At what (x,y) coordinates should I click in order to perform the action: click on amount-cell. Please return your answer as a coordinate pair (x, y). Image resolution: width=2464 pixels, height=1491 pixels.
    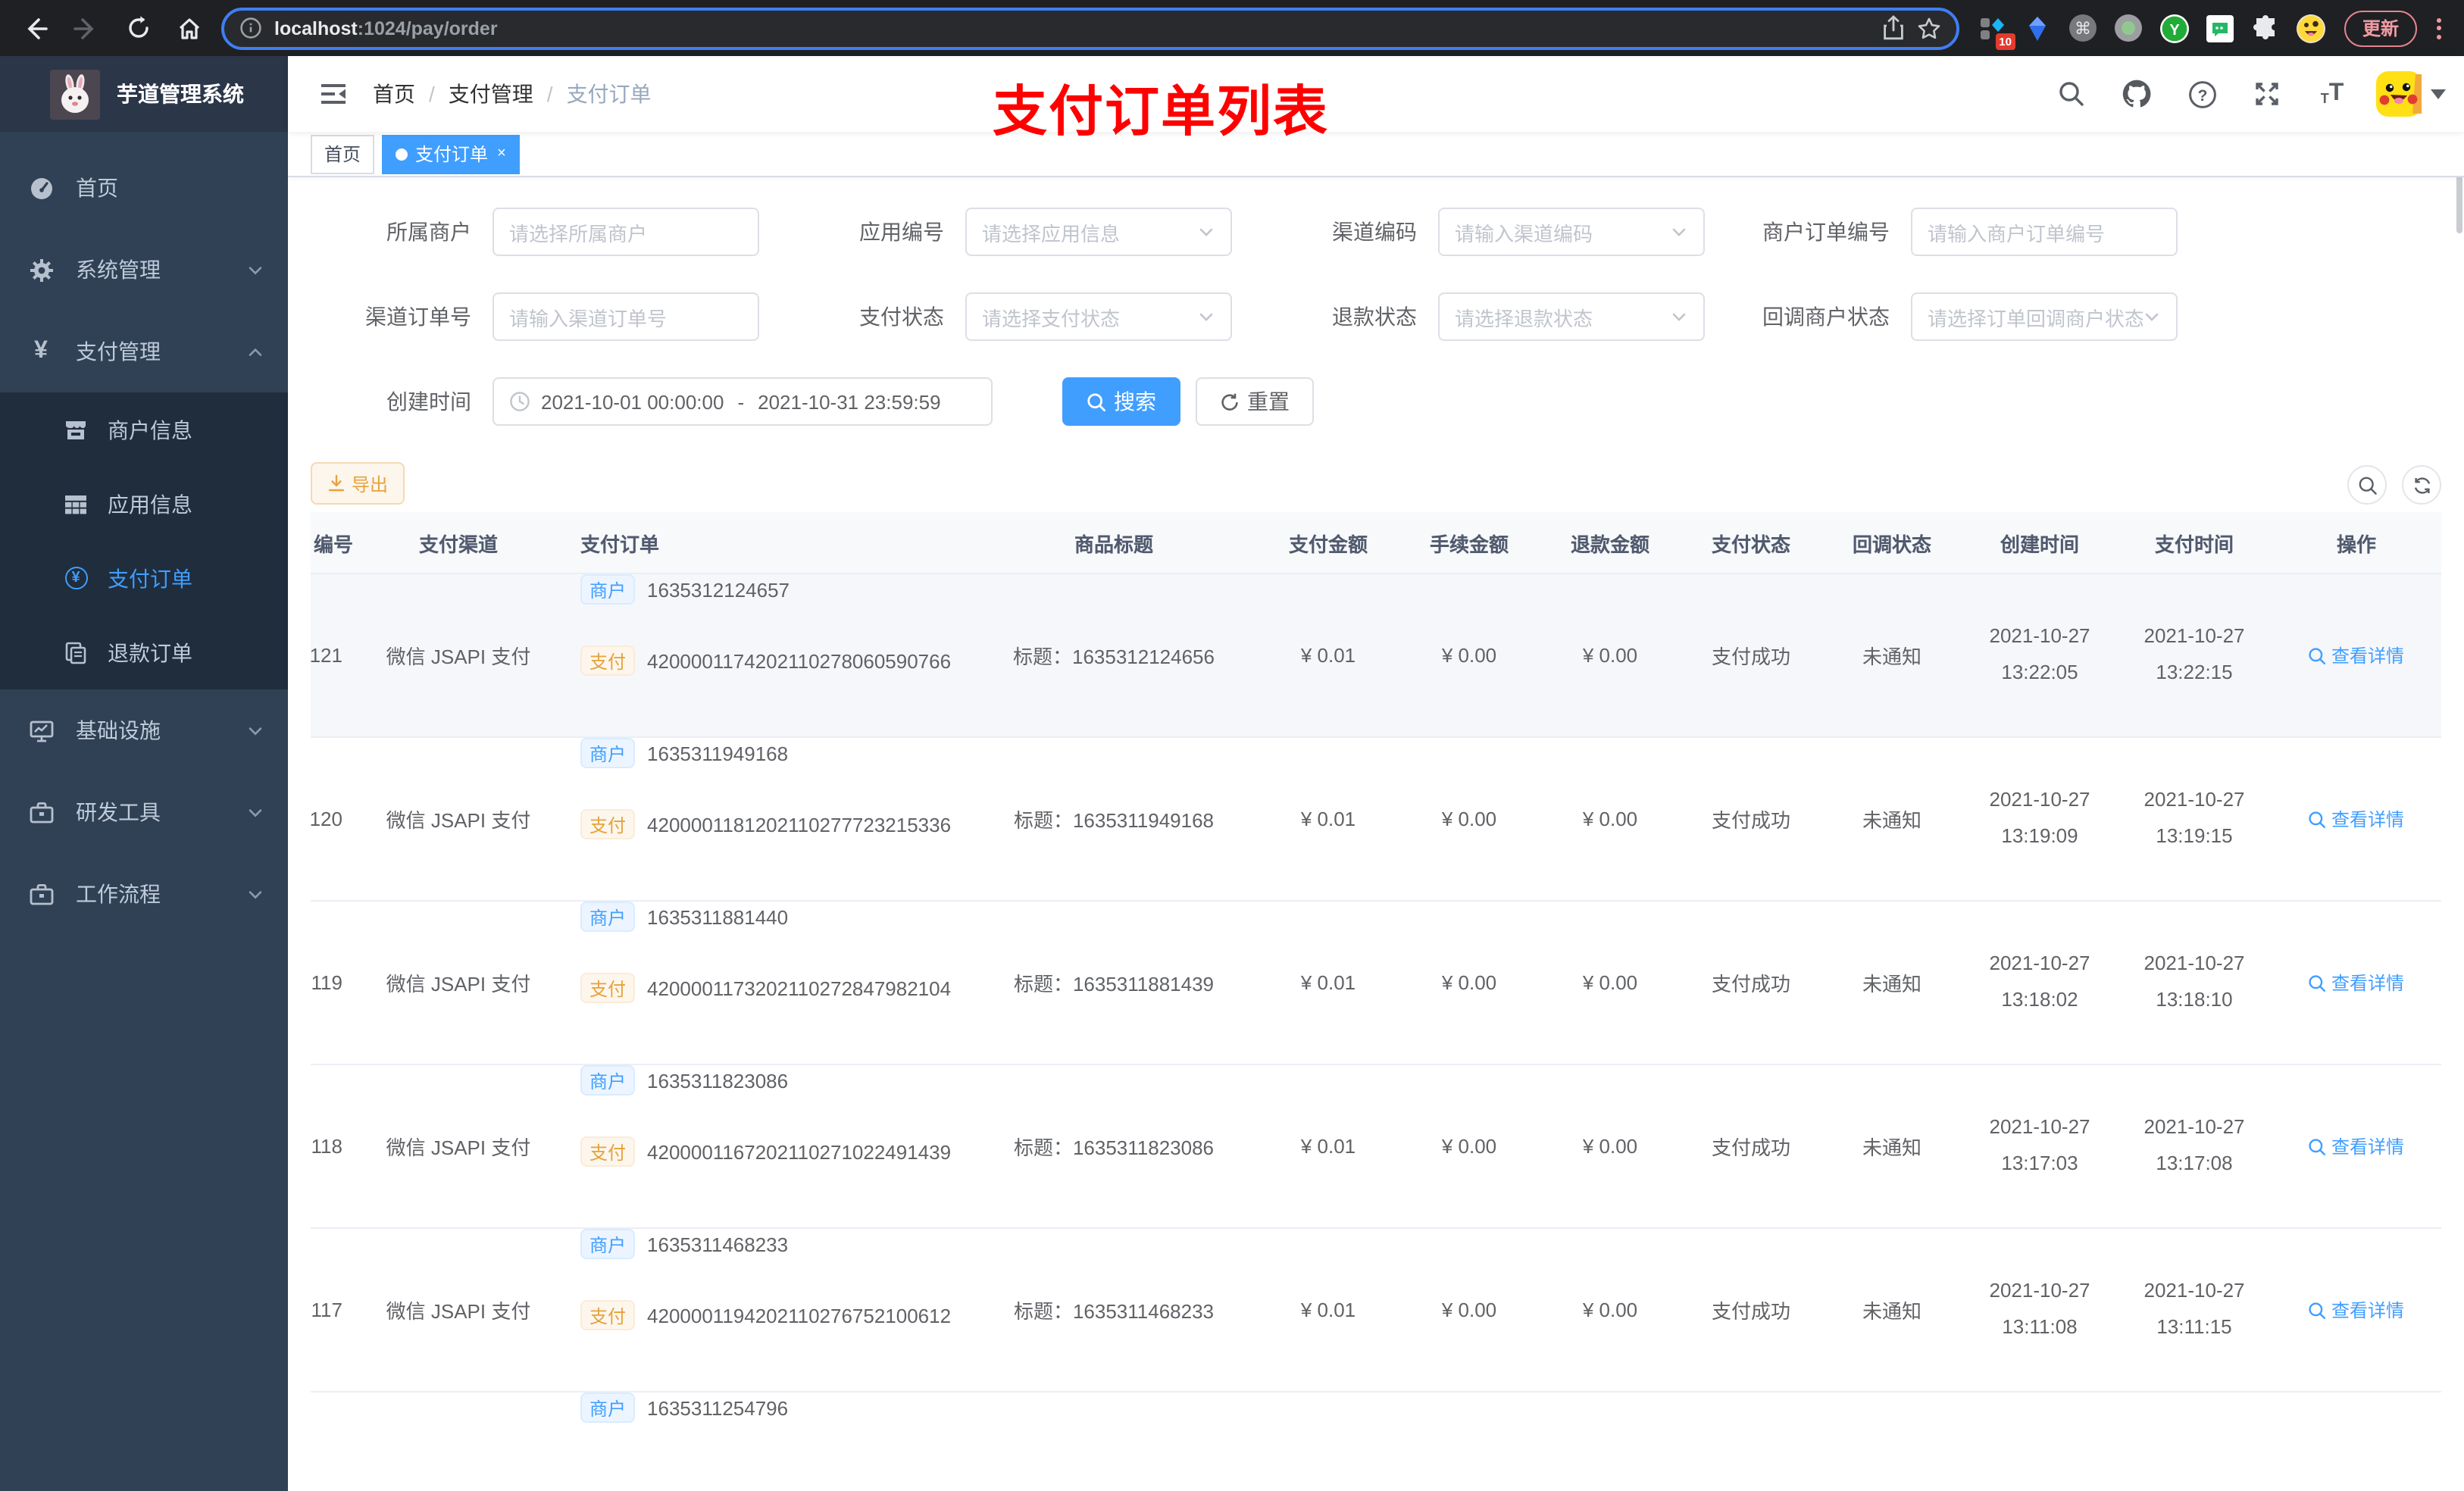
    Looking at the image, I should click on (1328, 1442).